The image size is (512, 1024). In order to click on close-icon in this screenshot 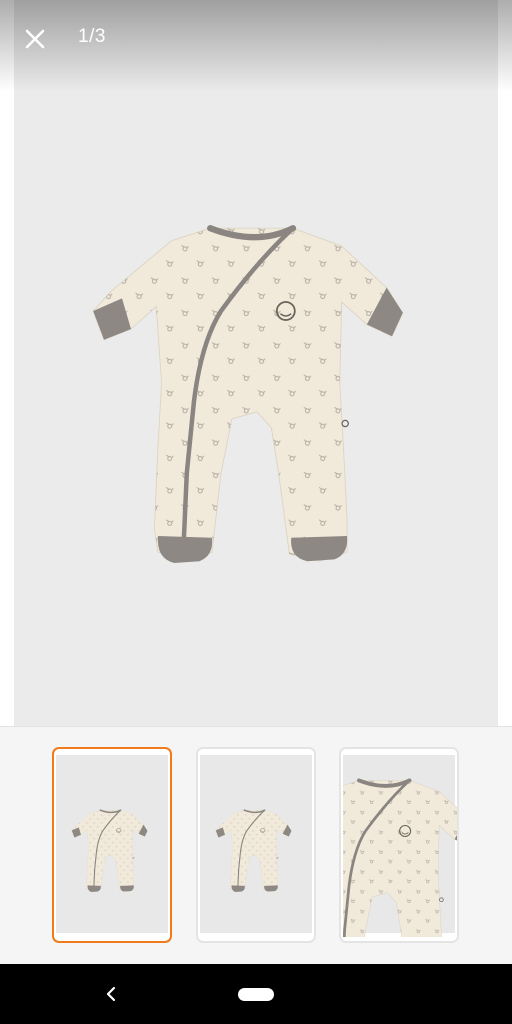, I will do `click(35, 39)`.